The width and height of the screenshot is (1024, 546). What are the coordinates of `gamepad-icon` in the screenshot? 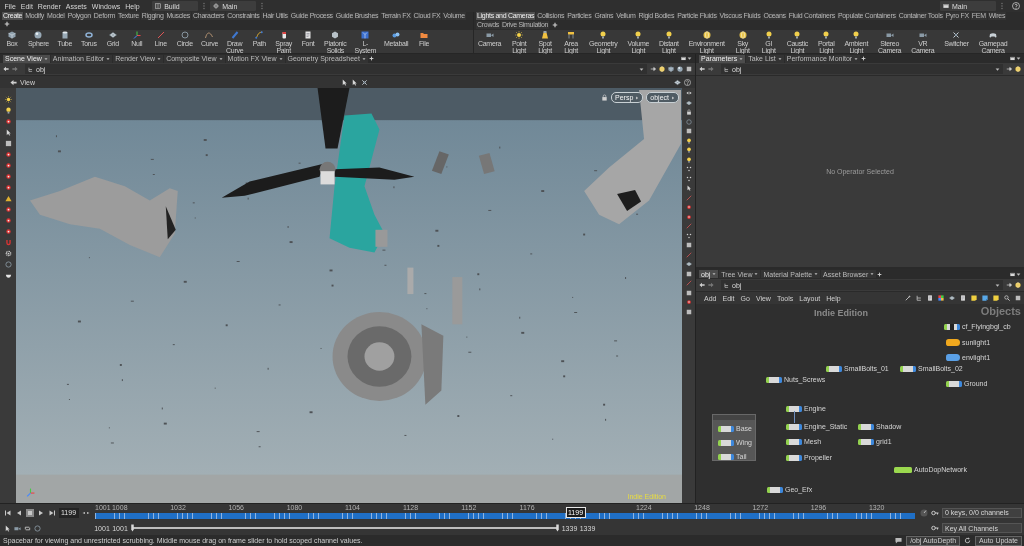 It's located at (993, 35).